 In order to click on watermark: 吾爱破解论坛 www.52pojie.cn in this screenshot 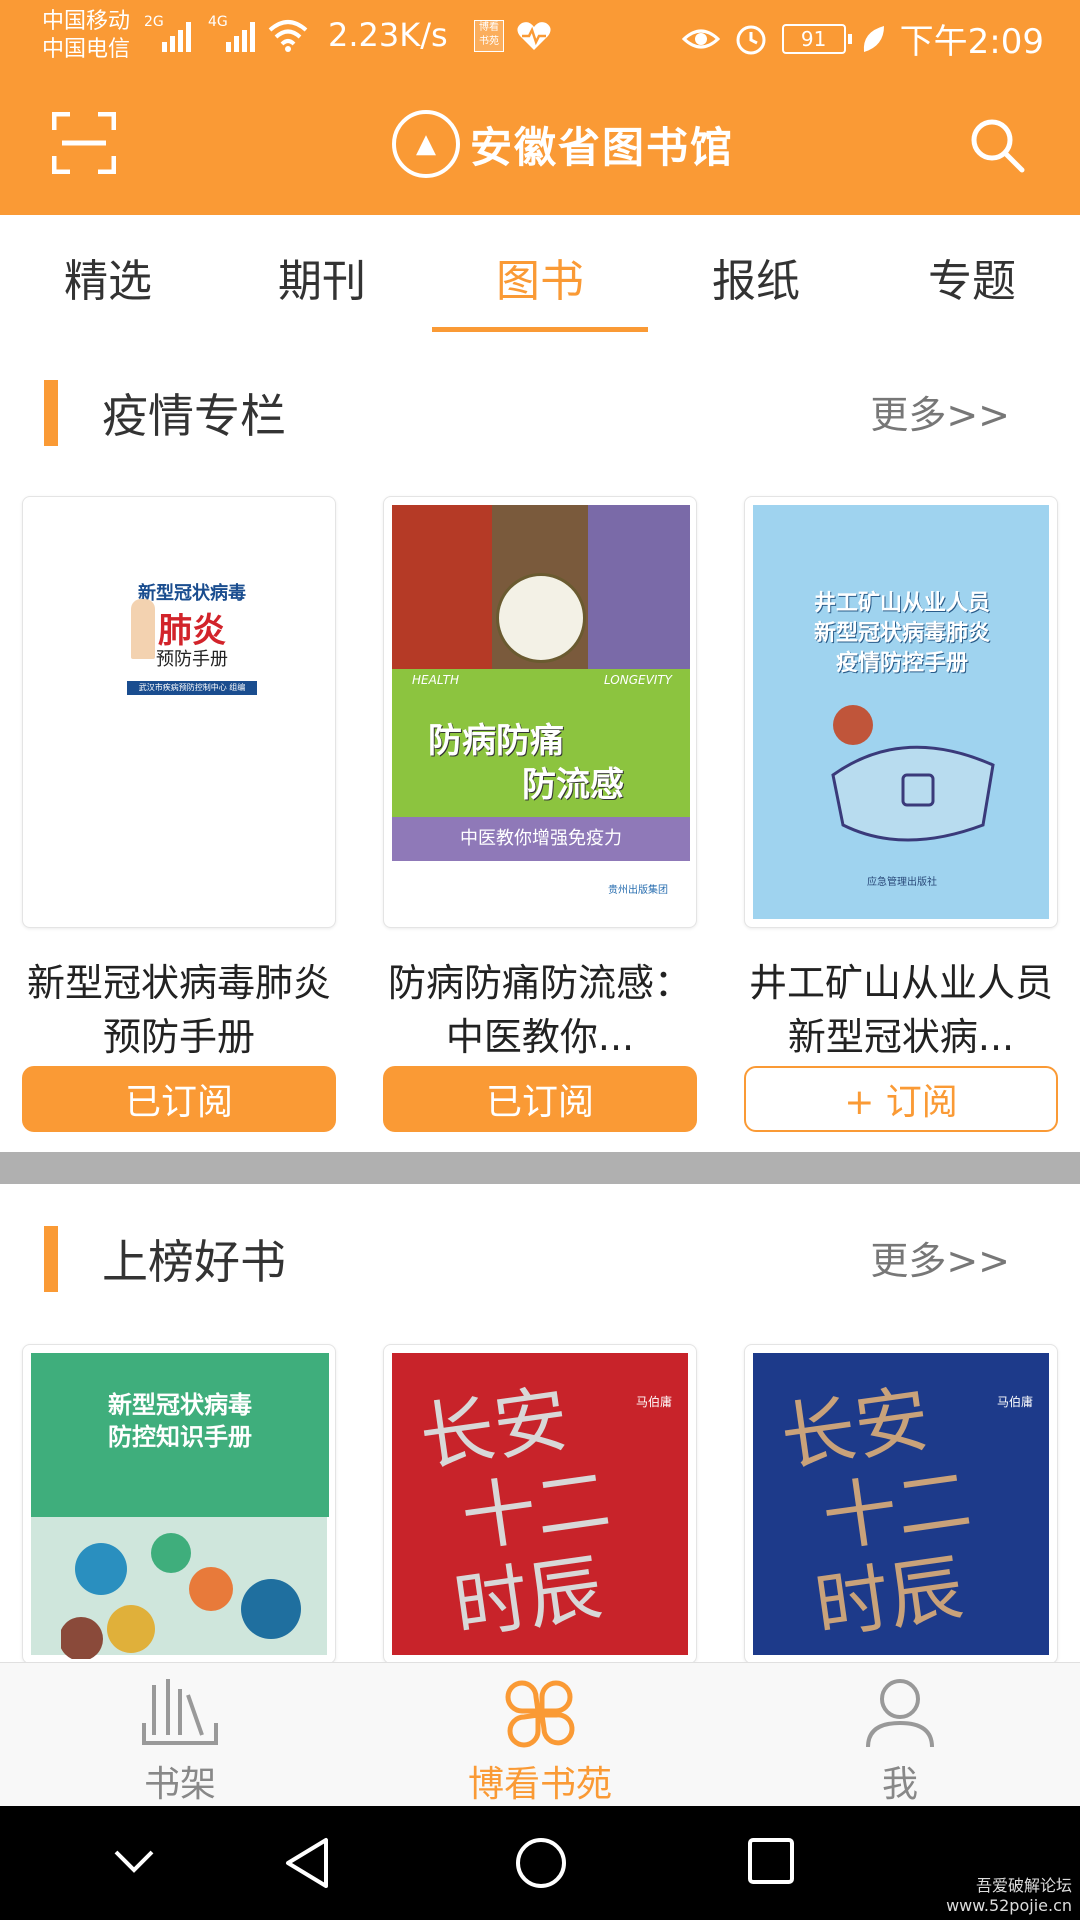, I will do `click(1009, 1896)`.